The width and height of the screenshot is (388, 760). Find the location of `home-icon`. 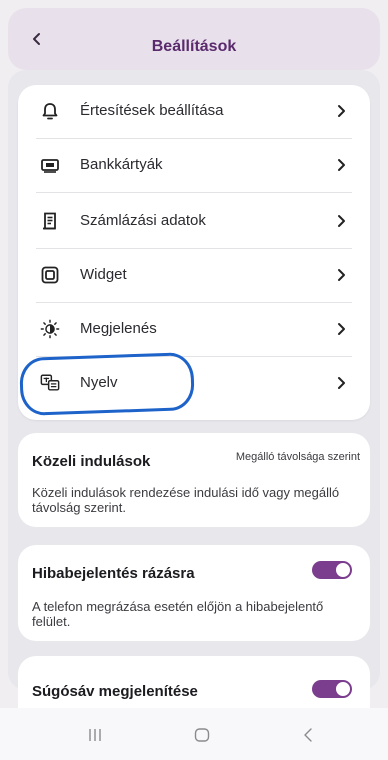

home-icon is located at coordinates (202, 735).